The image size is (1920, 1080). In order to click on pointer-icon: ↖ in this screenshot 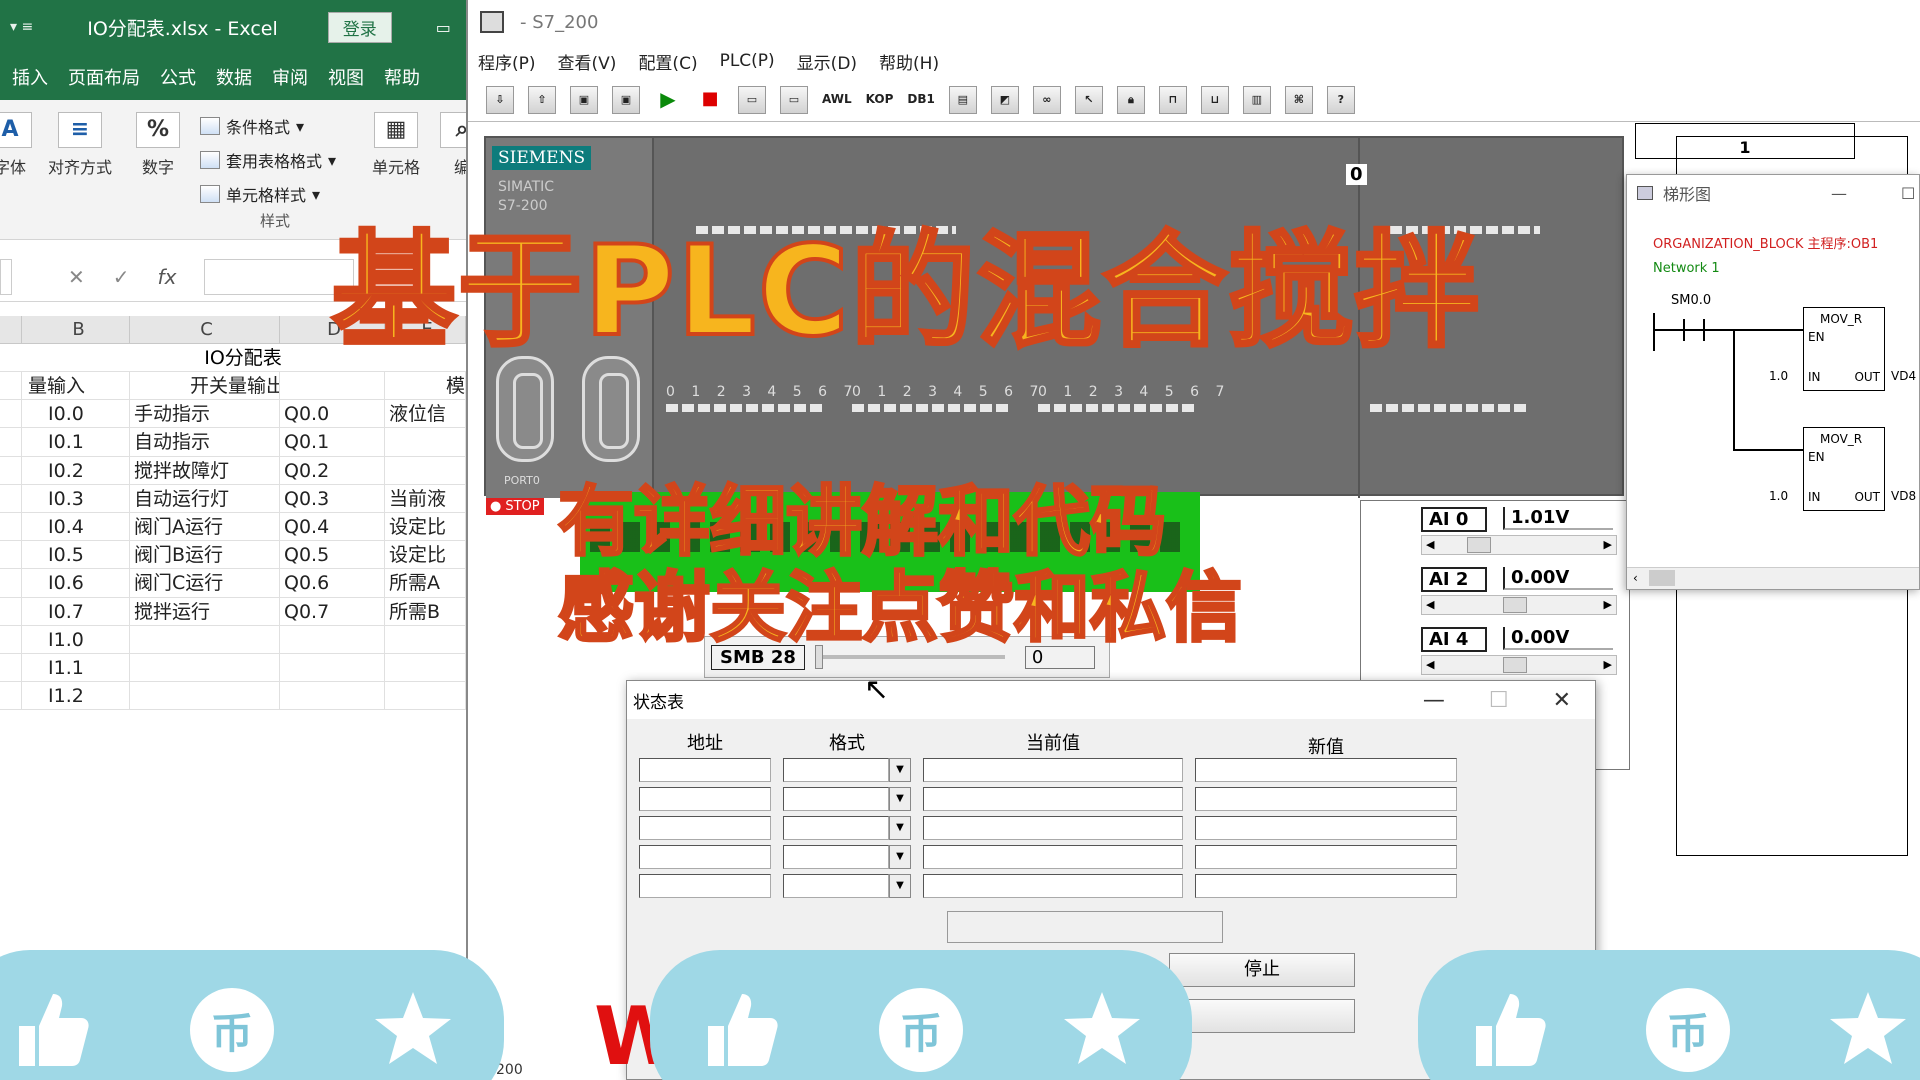, I will do `click(1088, 99)`.